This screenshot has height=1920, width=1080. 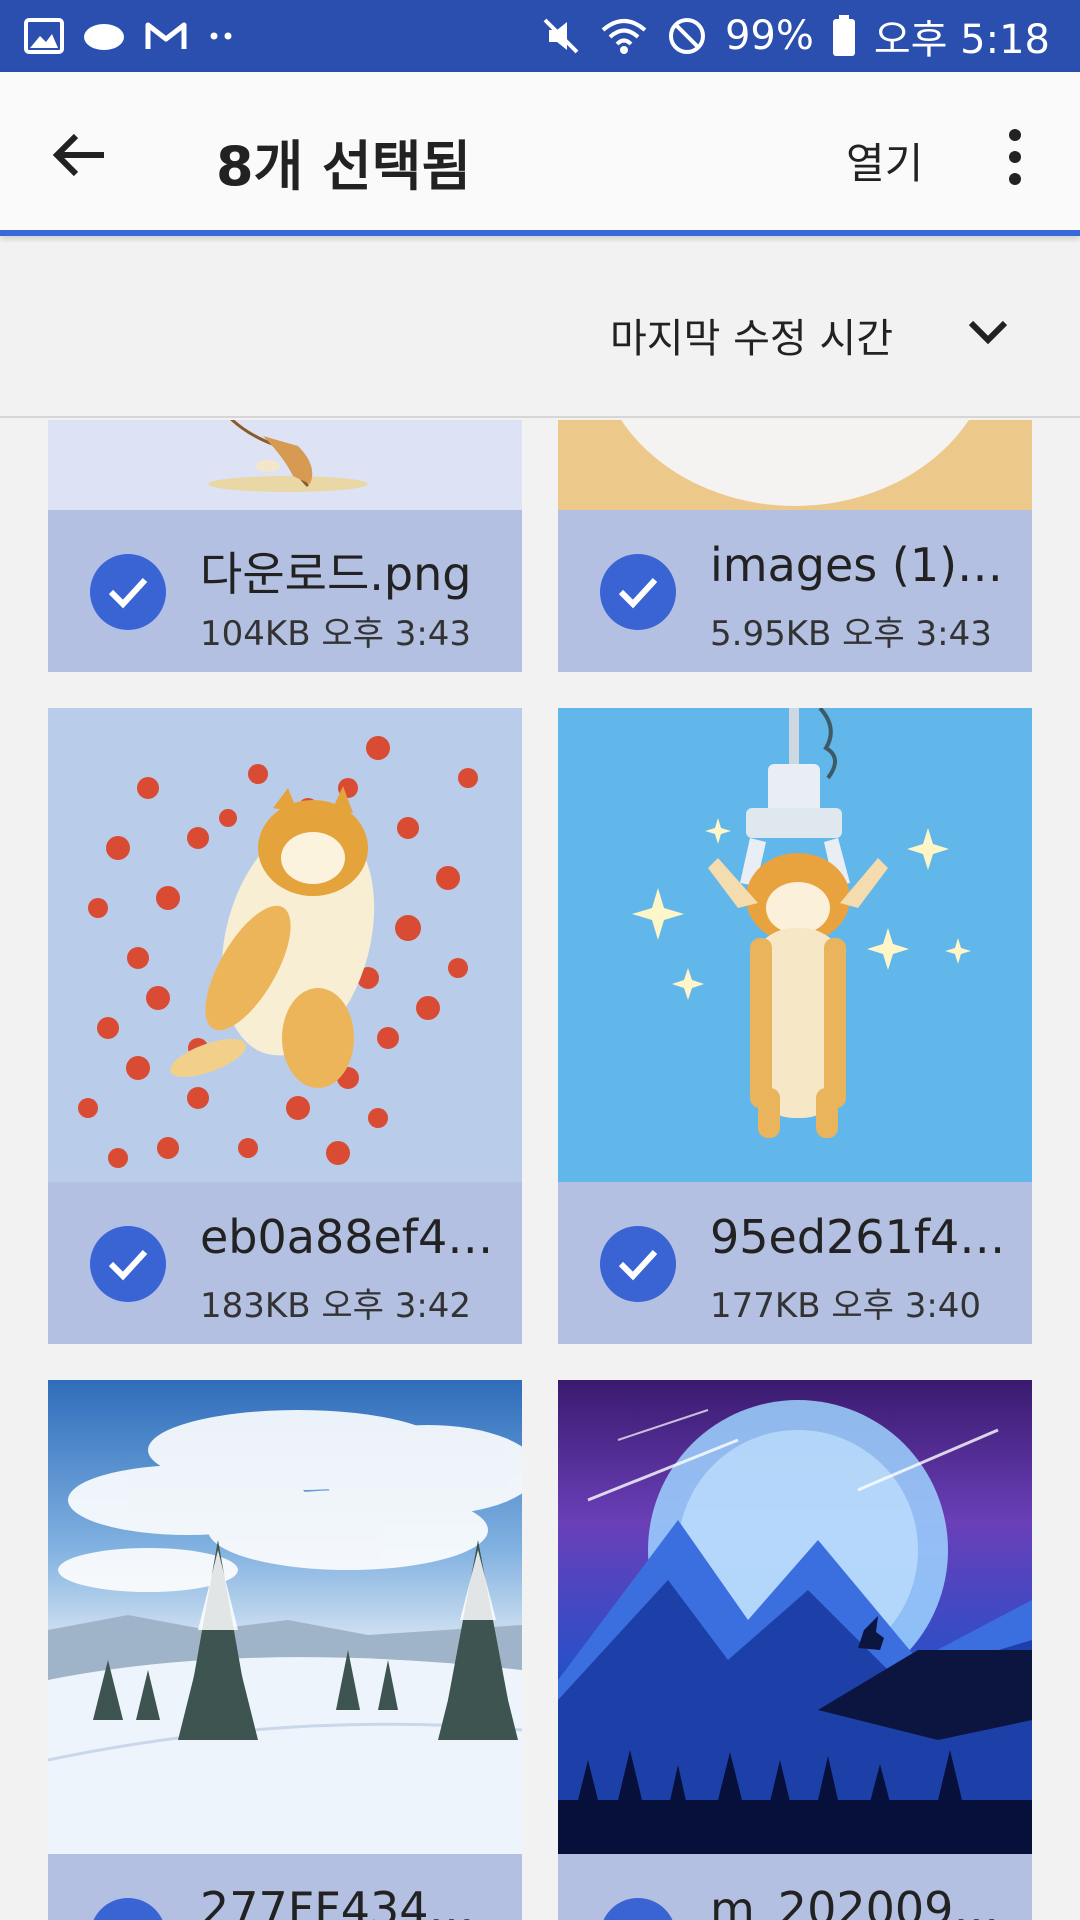 I want to click on file-info: images (1).j… 5.95KB 오후 3:43, so click(x=795, y=591).